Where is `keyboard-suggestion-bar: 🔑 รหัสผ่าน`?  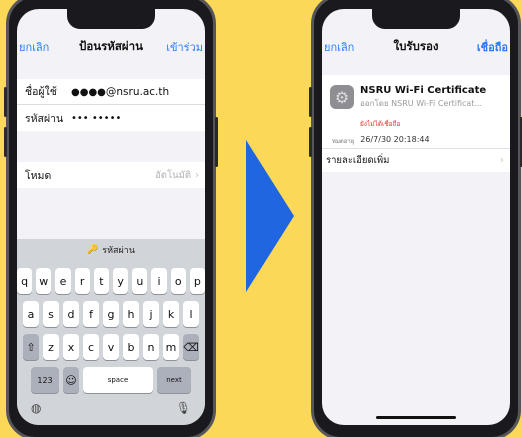
keyboard-suggestion-bar: 🔑 รหัสผ่าน is located at coordinates (111, 250).